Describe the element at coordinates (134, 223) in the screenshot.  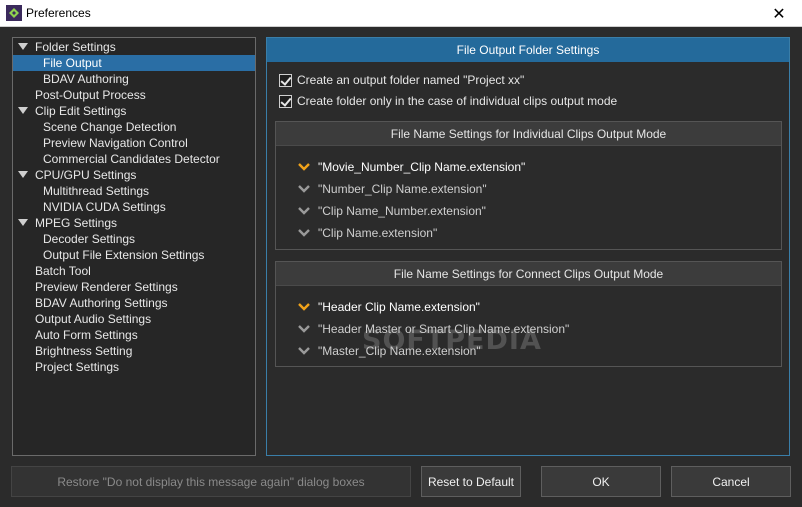
I see `tree-item-mpeg-settings: MPEG Settings` at that location.